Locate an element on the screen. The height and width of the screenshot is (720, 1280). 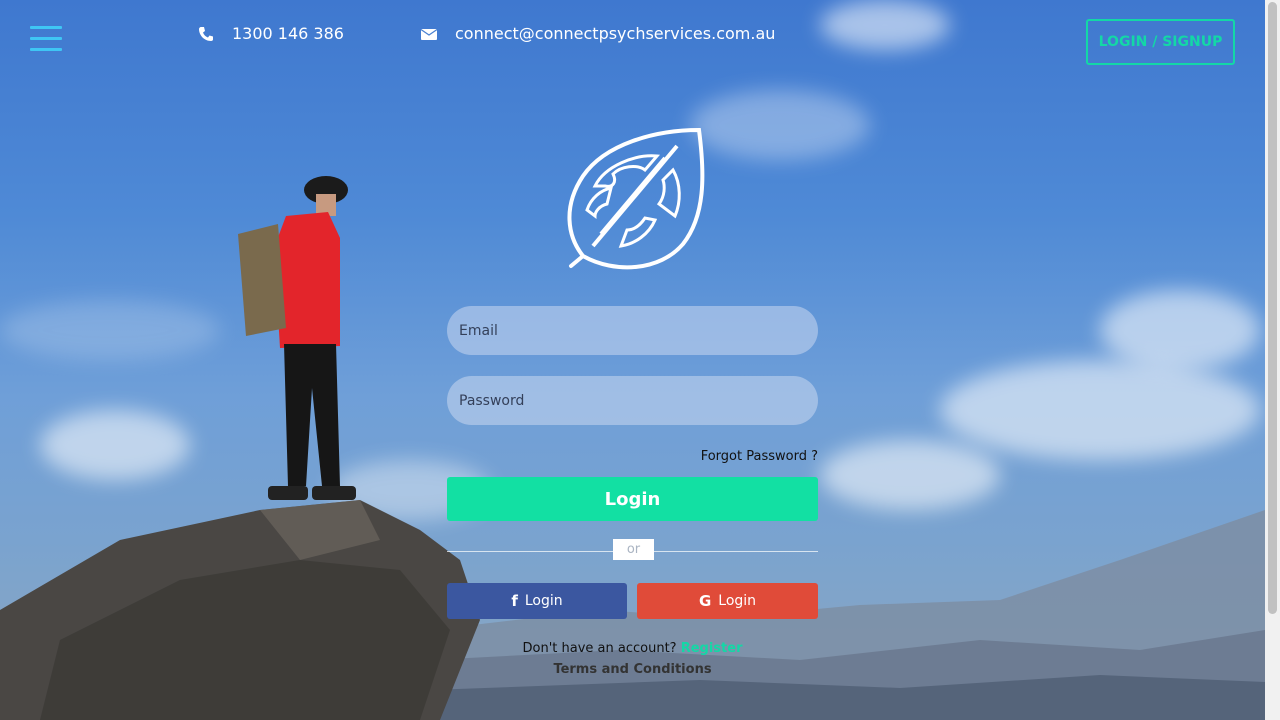
facebook-login-label: Login is located at coordinates (543, 601).